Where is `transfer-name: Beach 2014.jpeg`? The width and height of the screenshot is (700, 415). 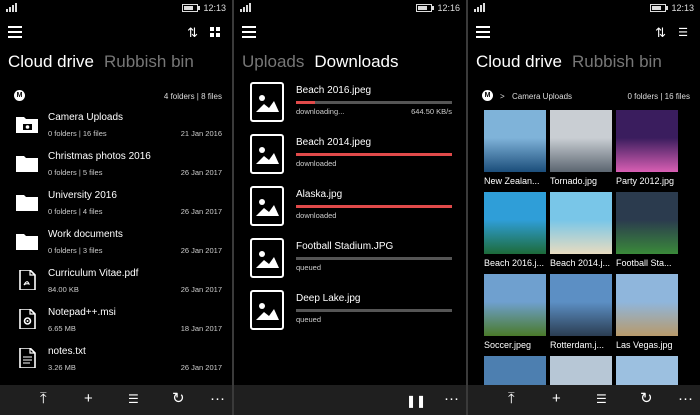 transfer-name: Beach 2014.jpeg is located at coordinates (334, 142).